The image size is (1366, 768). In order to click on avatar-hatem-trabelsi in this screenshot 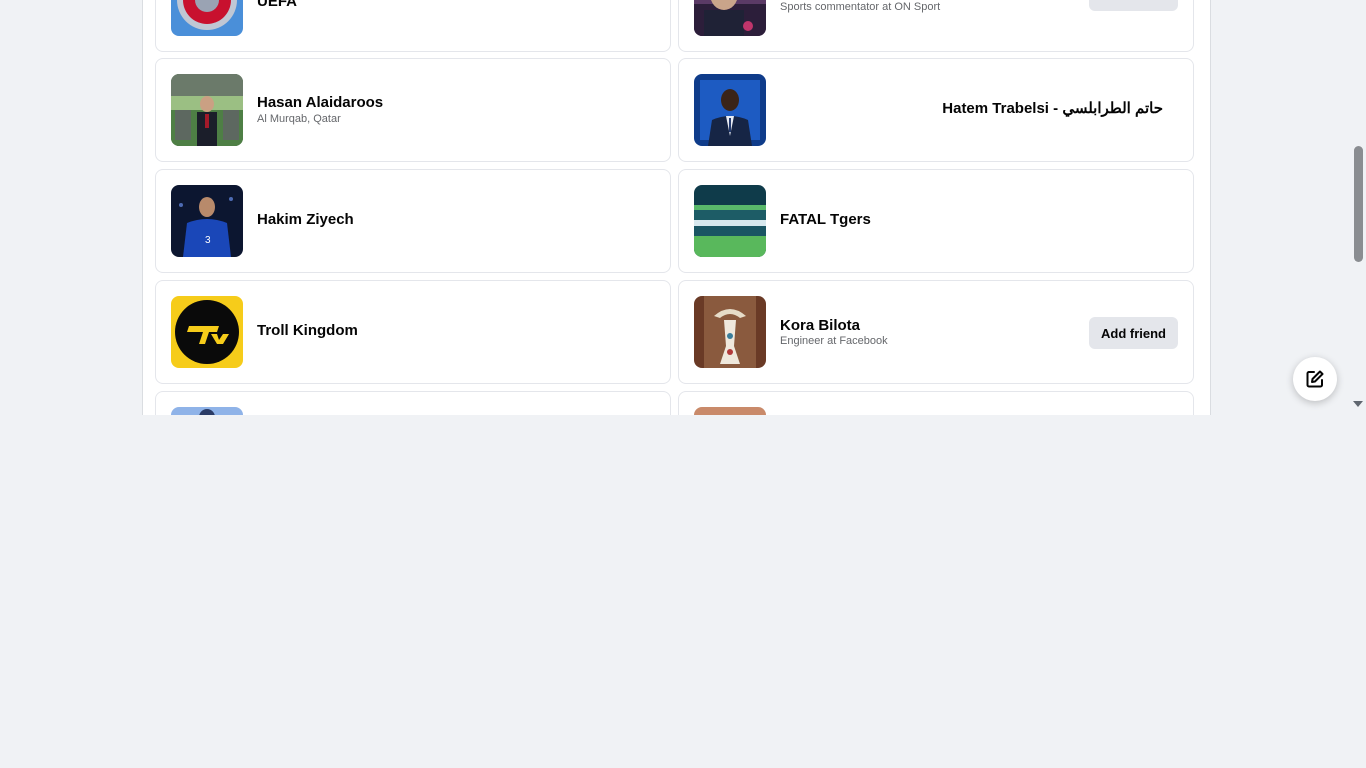, I will do `click(730, 110)`.